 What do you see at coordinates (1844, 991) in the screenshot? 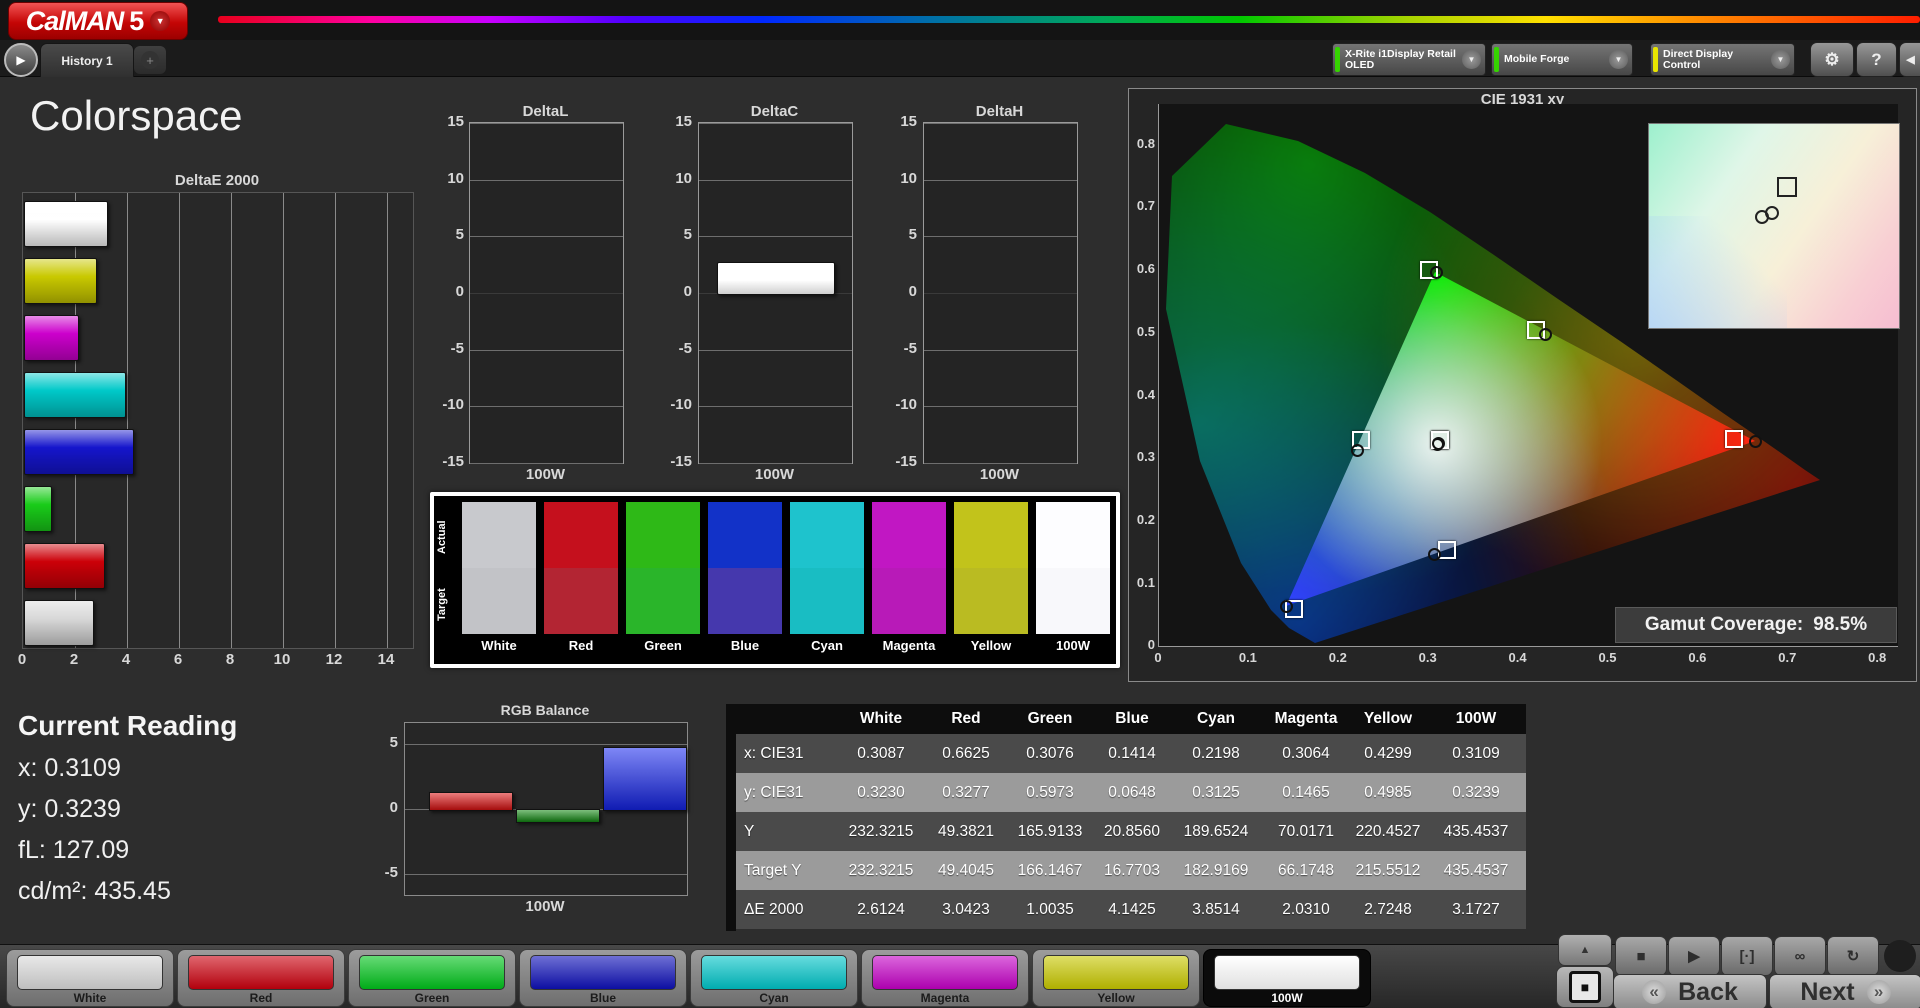
I see `next-button: Next »` at bounding box center [1844, 991].